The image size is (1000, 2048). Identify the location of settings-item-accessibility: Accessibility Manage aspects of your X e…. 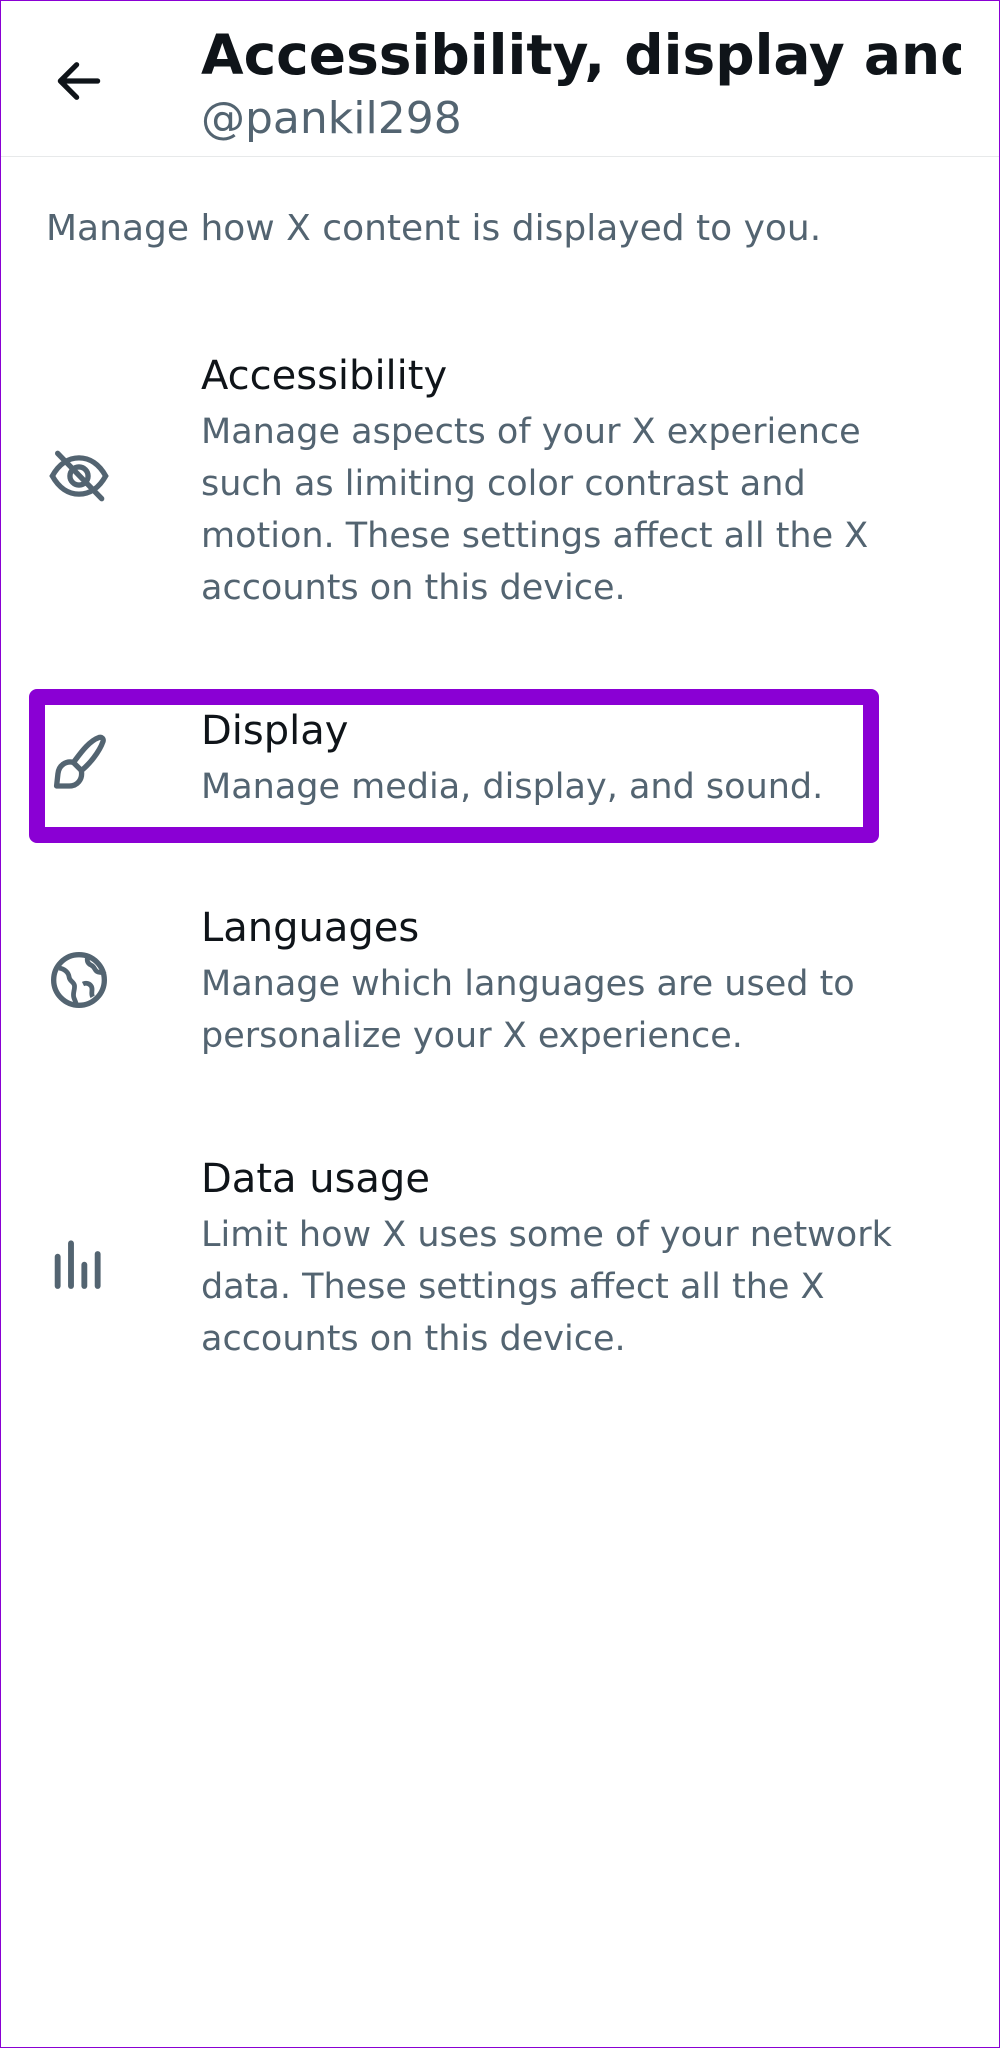
(500, 481).